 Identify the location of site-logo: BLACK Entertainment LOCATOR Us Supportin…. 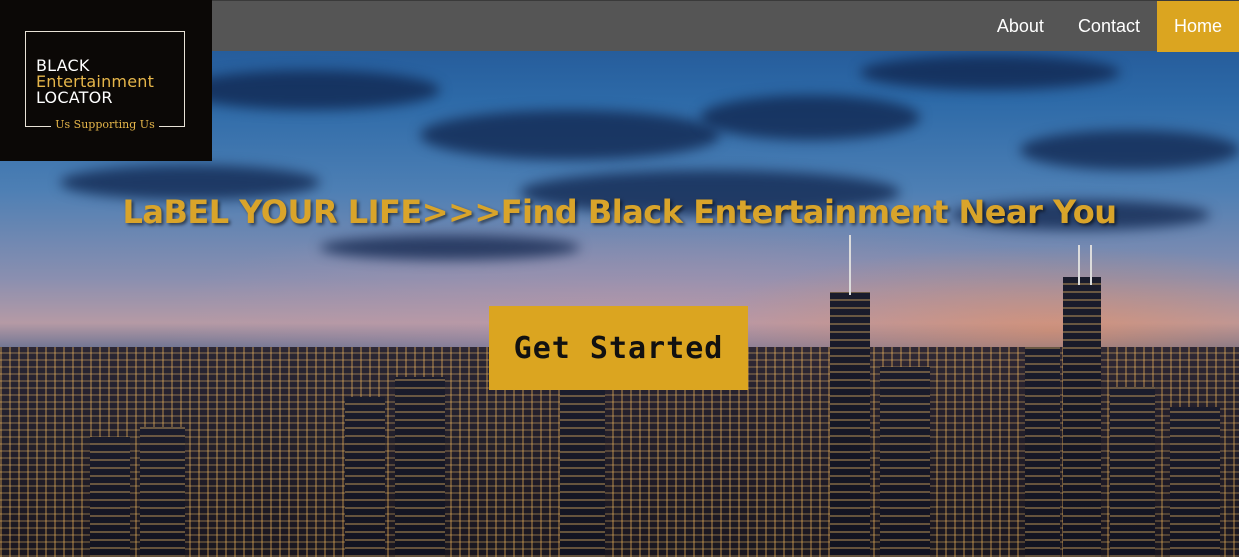
(106, 80).